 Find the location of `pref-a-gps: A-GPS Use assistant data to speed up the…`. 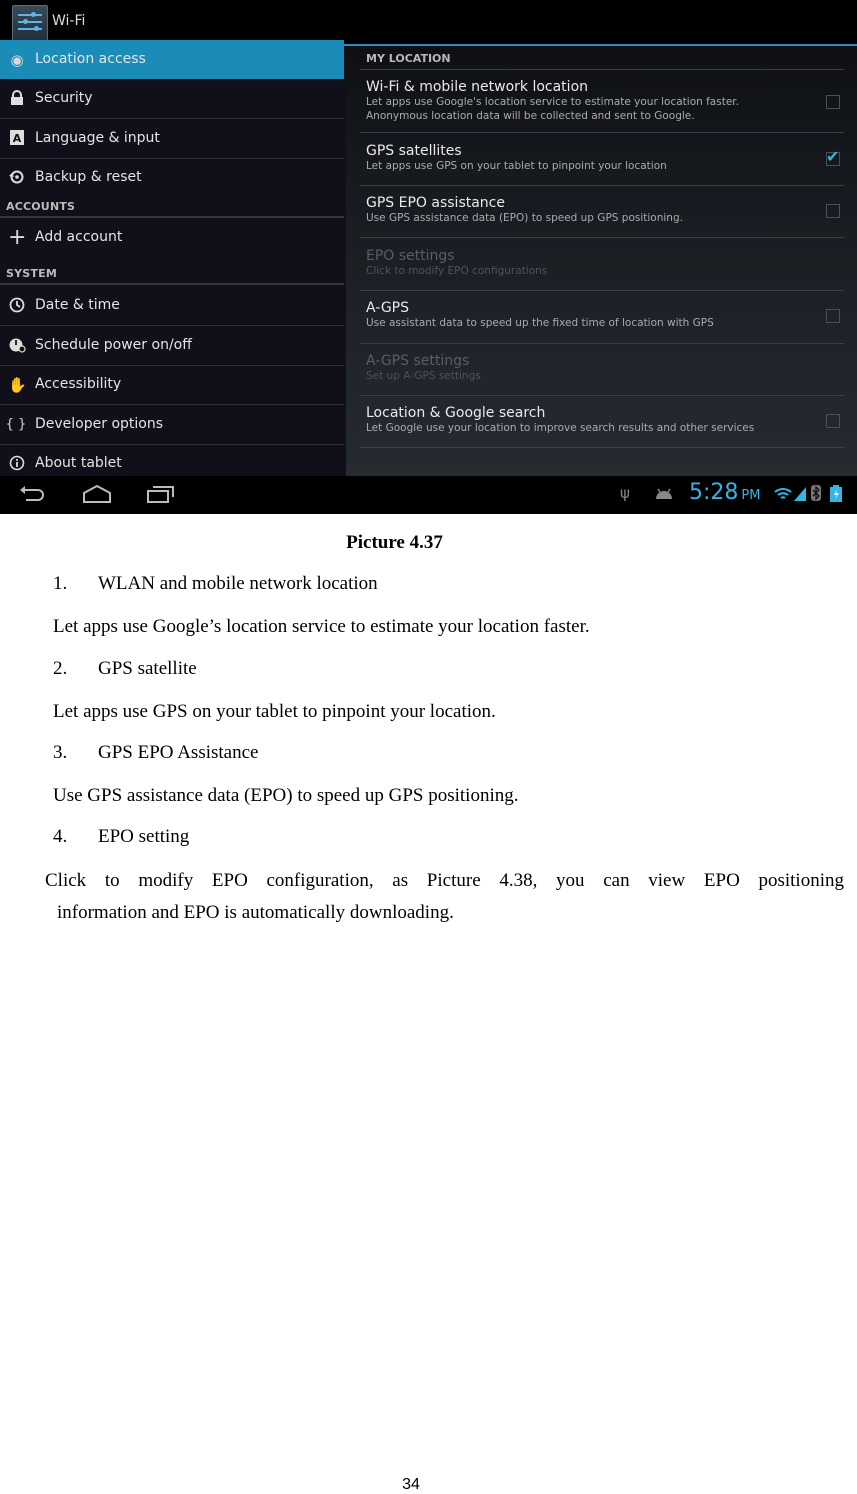

pref-a-gps: A-GPS Use assistant data to speed up the… is located at coordinates (603, 315).